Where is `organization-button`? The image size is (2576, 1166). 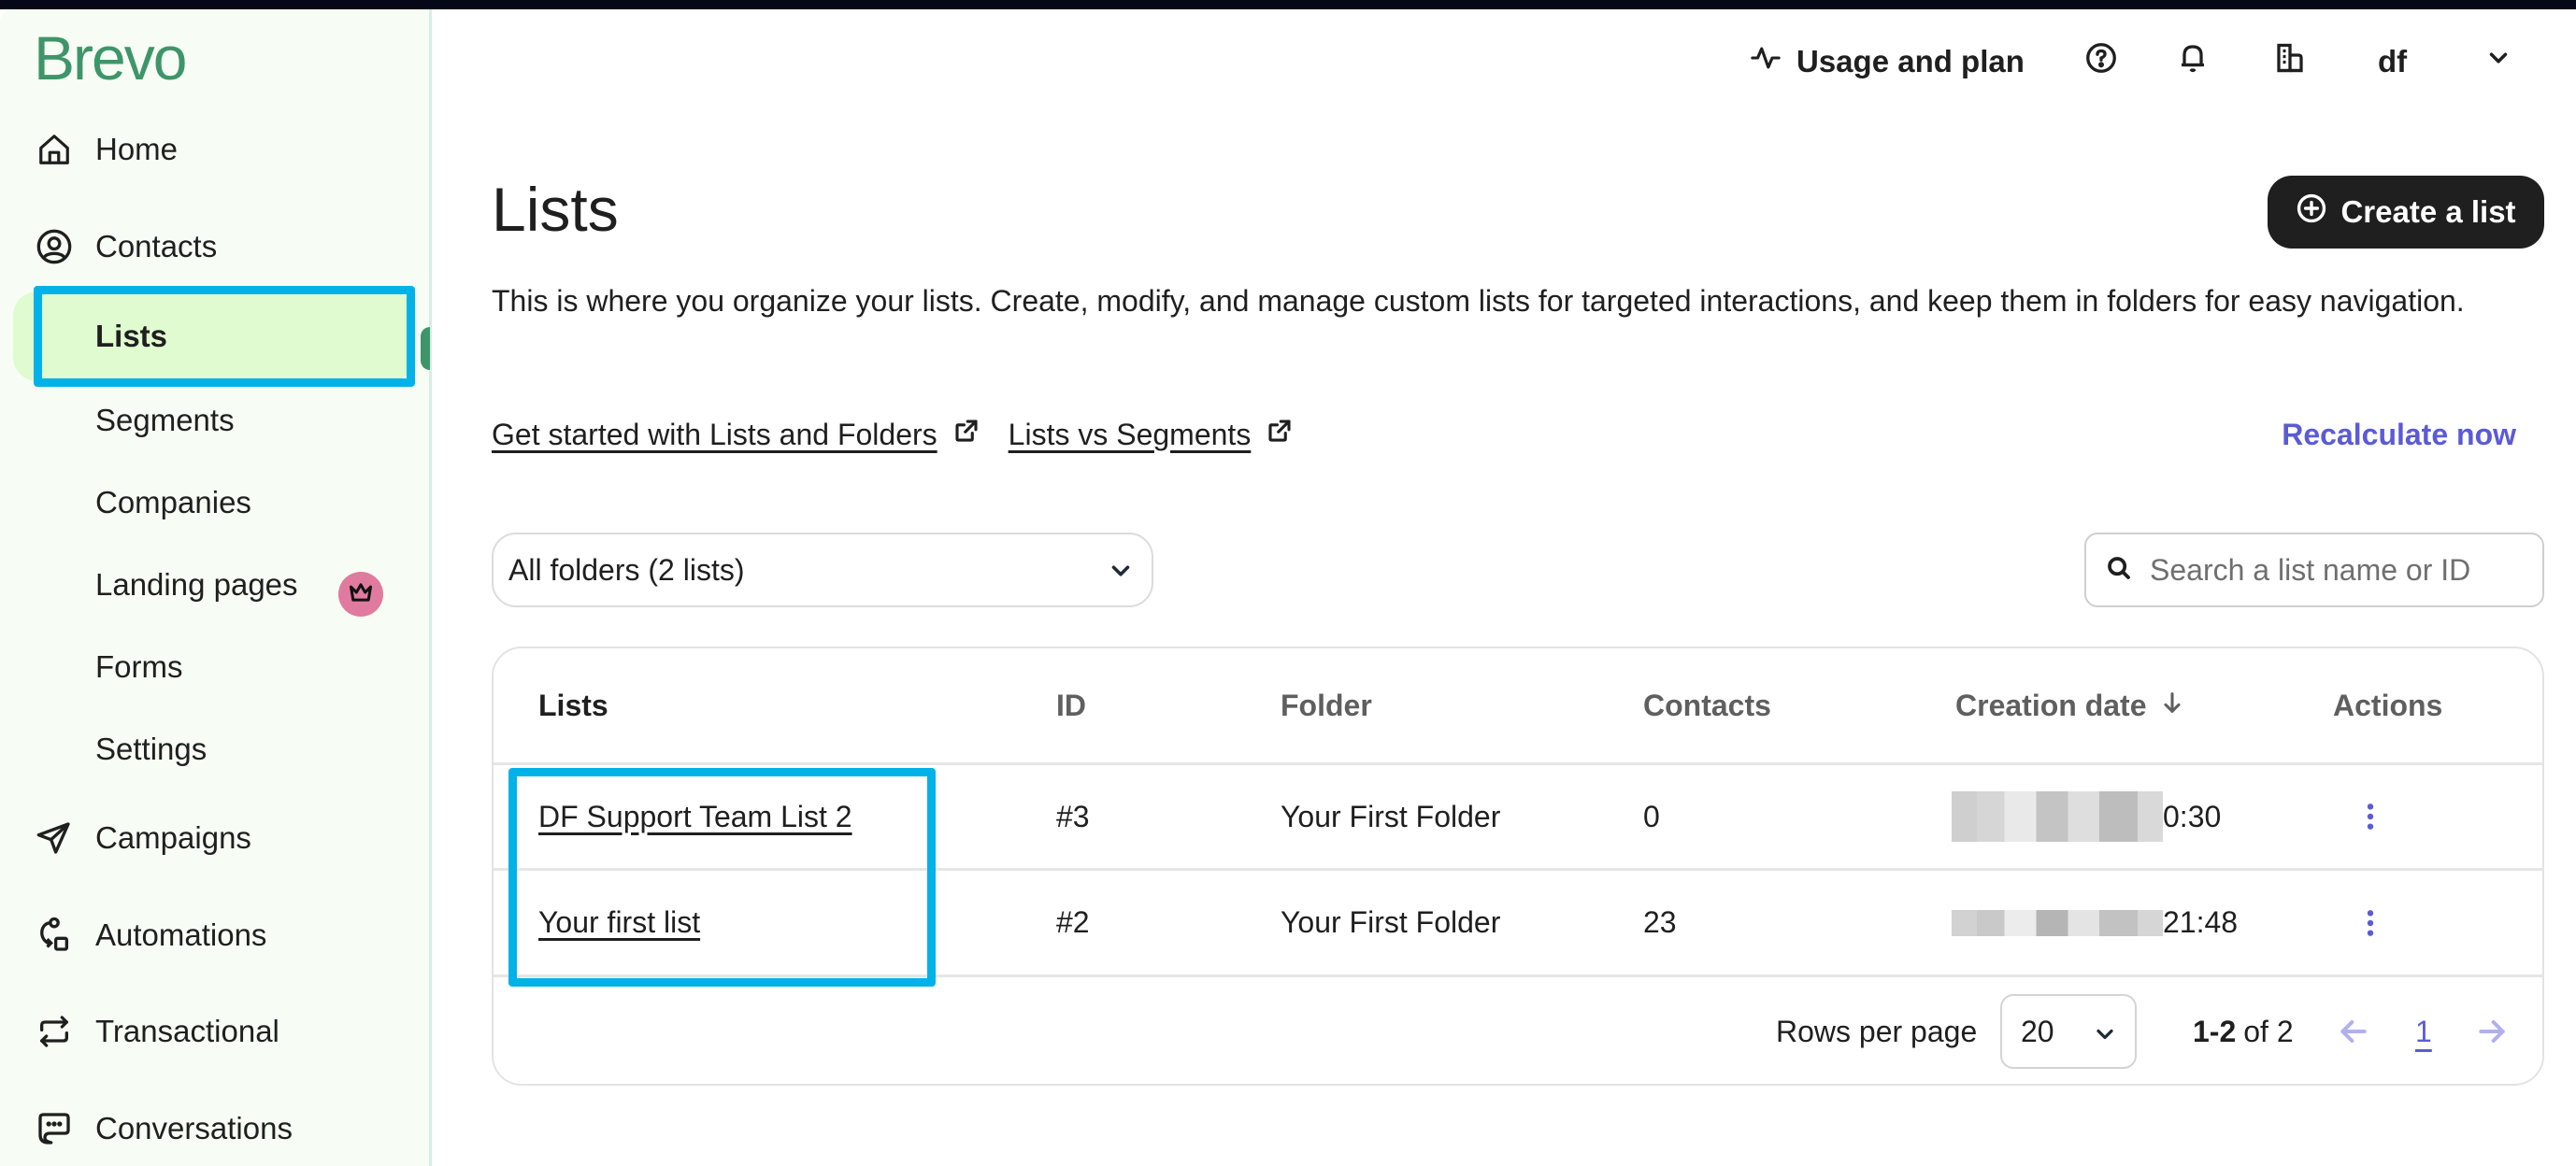 organization-button is located at coordinates (2290, 62).